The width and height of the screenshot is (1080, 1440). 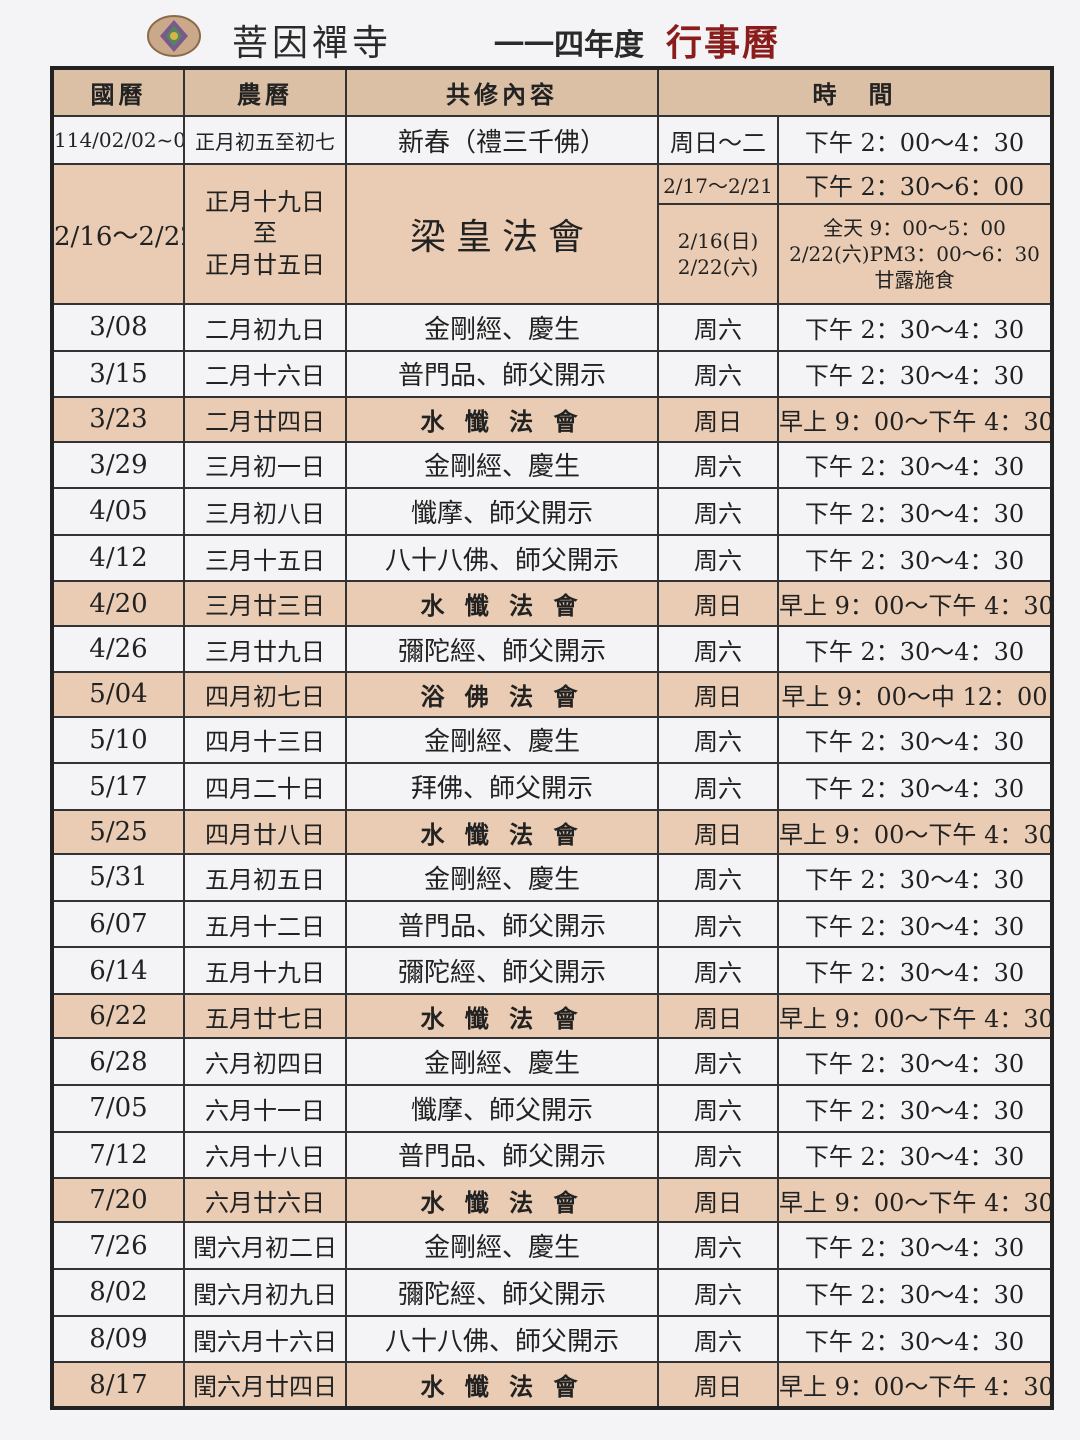 What do you see at coordinates (118, 511) in the screenshot?
I see `date-cell: 4/05` at bounding box center [118, 511].